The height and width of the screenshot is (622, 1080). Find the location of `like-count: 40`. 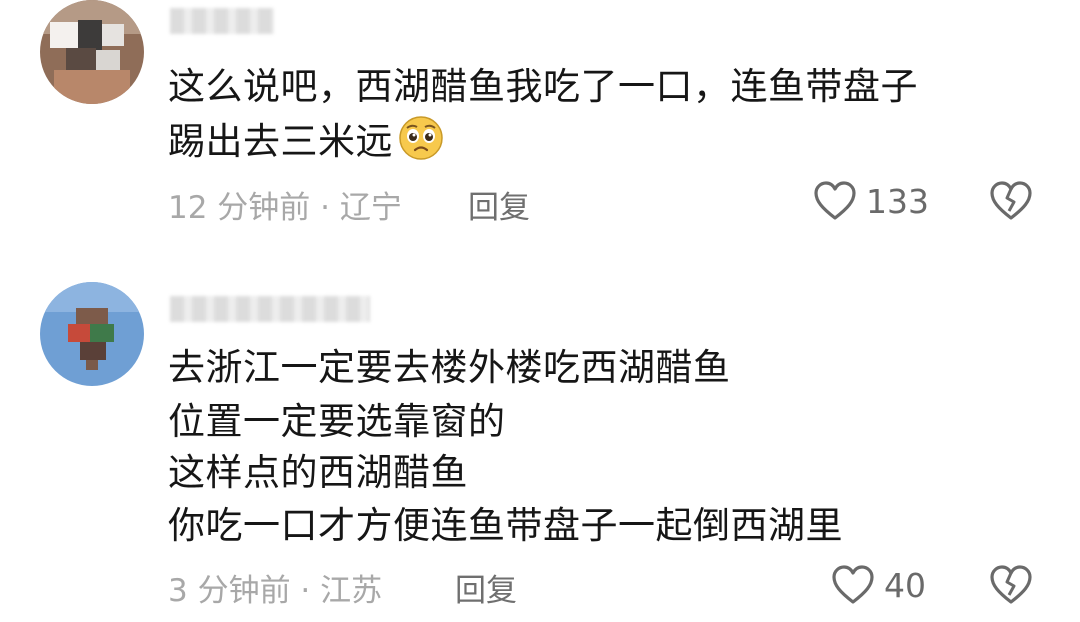

like-count: 40 is located at coordinates (905, 585).